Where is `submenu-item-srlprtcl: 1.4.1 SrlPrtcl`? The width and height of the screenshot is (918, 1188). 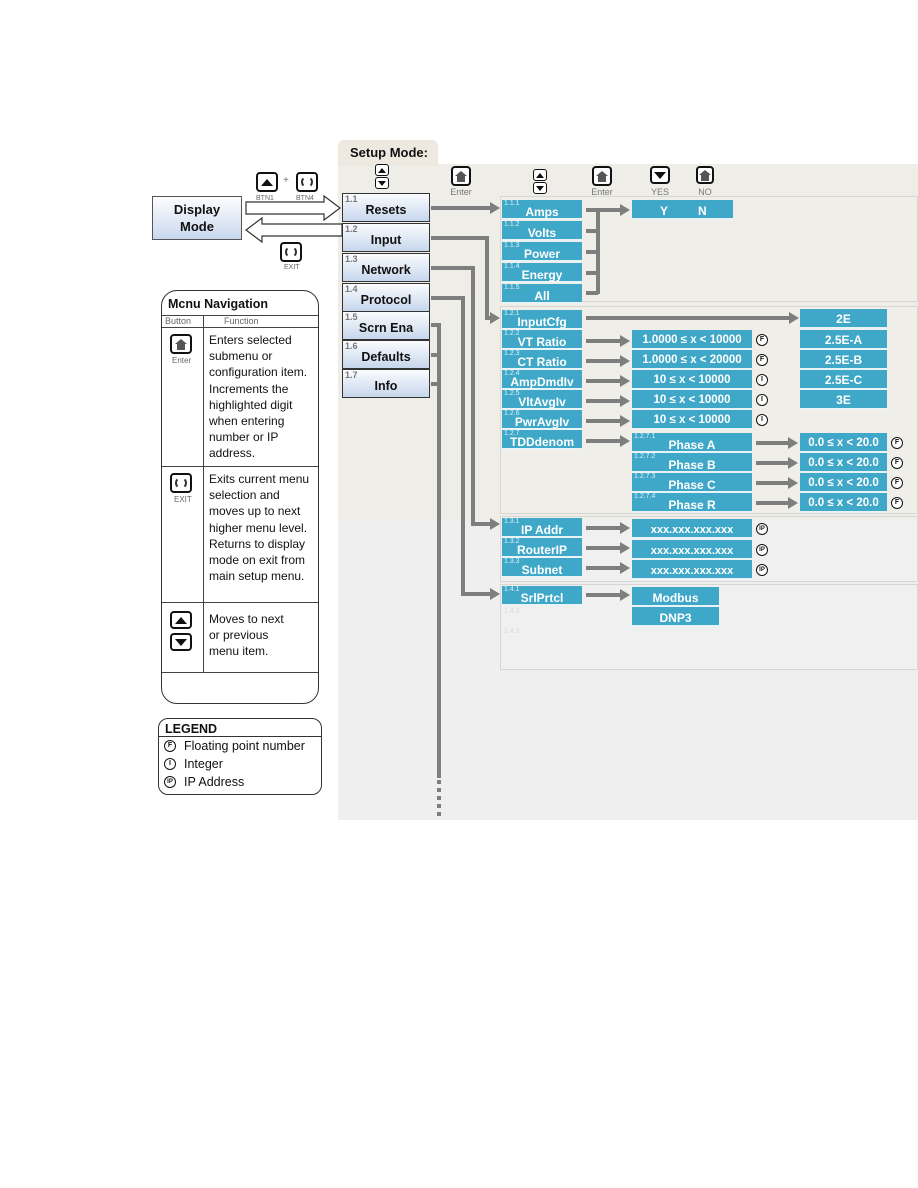
submenu-item-srlprtcl: 1.4.1 SrlPrtcl is located at coordinates (542, 596).